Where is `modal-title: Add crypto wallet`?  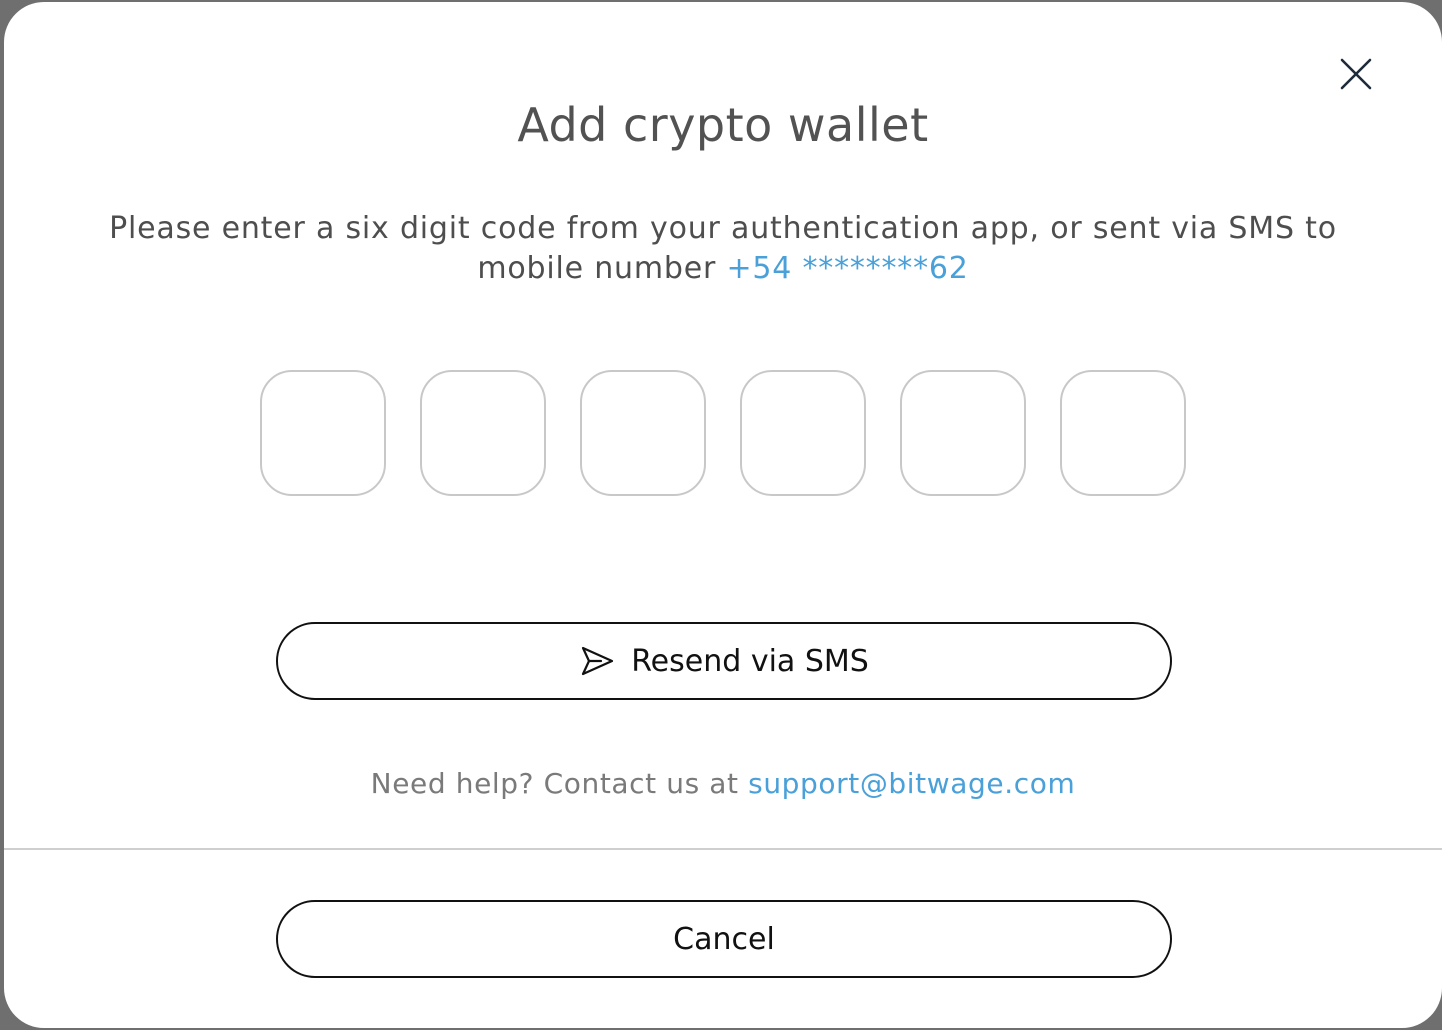 modal-title: Add crypto wallet is located at coordinates (723, 125).